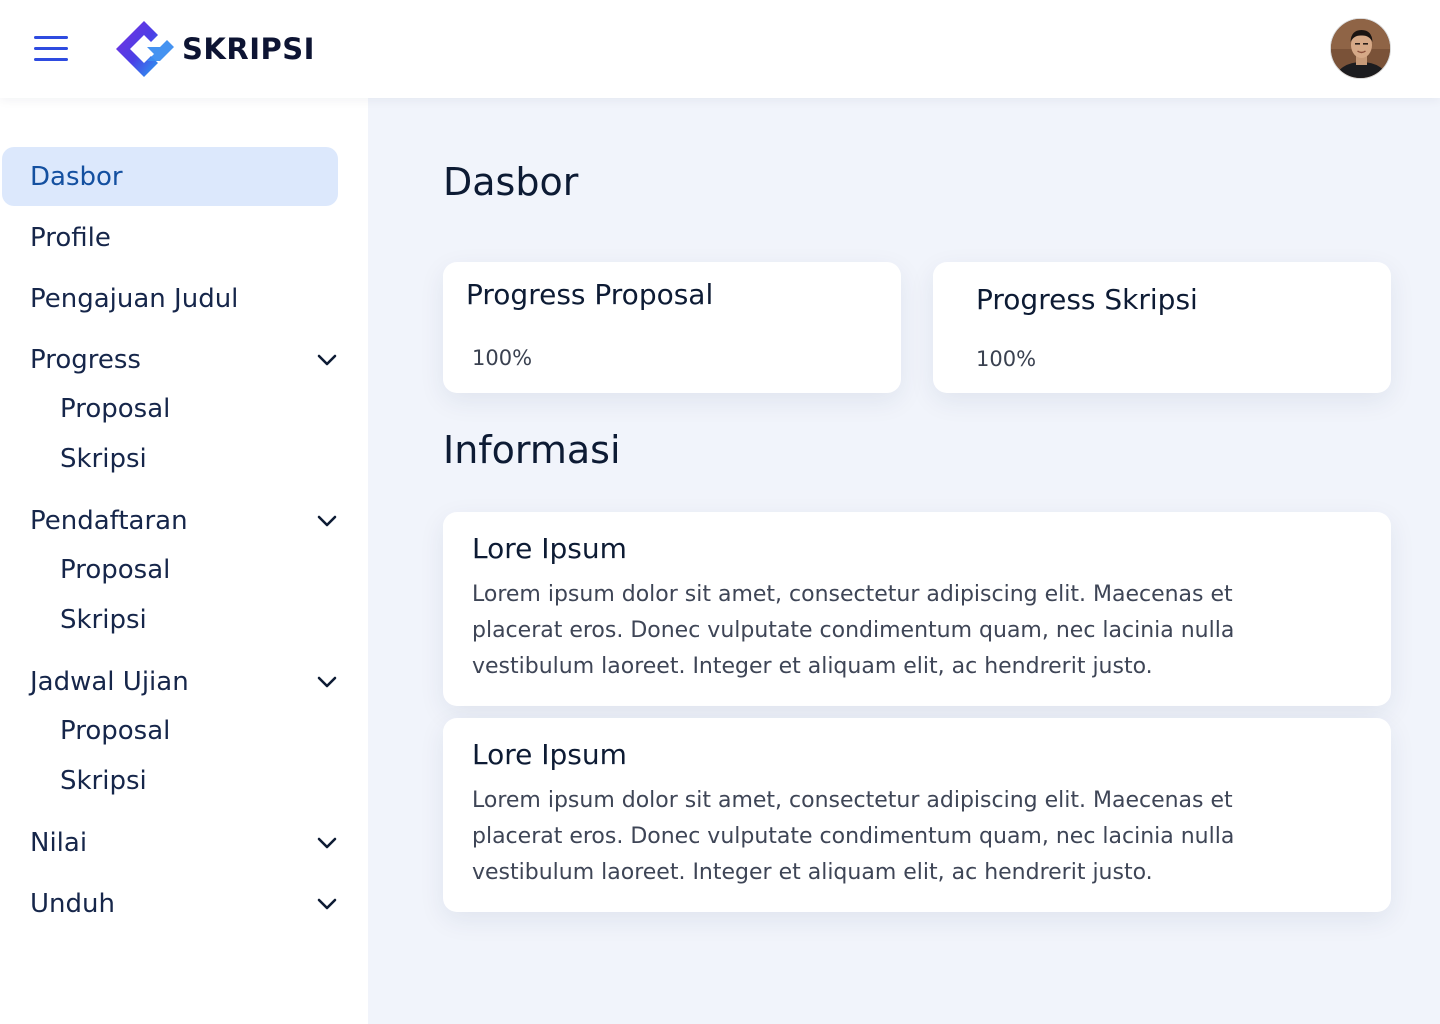 This screenshot has width=1440, height=1024. I want to click on logo-text: SKRIPSI, so click(248, 49).